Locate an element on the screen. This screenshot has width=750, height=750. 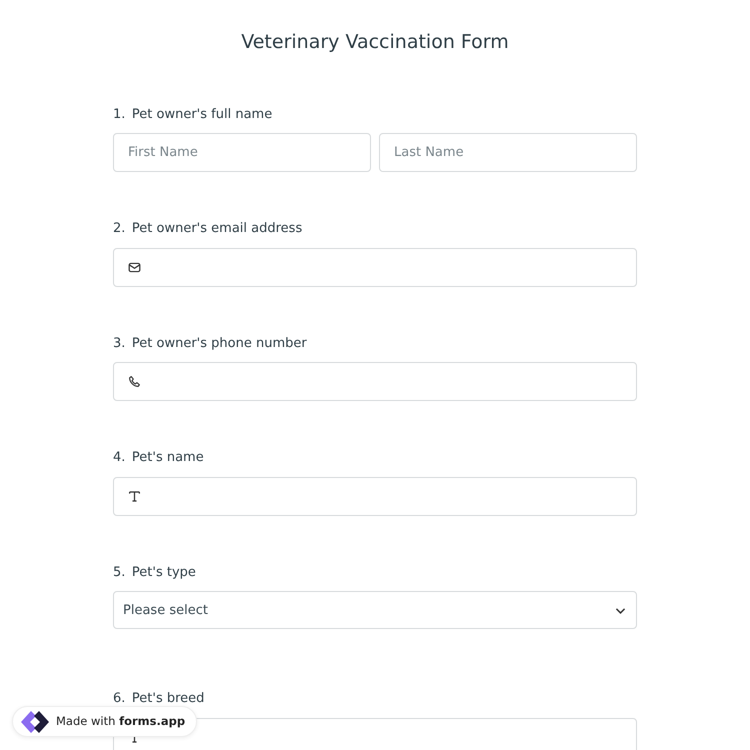
form-title: Veterinary Vaccination Form is located at coordinates (375, 42).